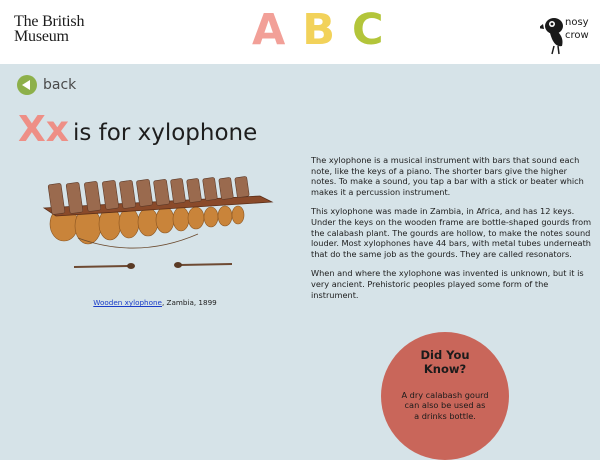  What do you see at coordinates (558, 50) in the screenshot?
I see `crow-leg-right` at bounding box center [558, 50].